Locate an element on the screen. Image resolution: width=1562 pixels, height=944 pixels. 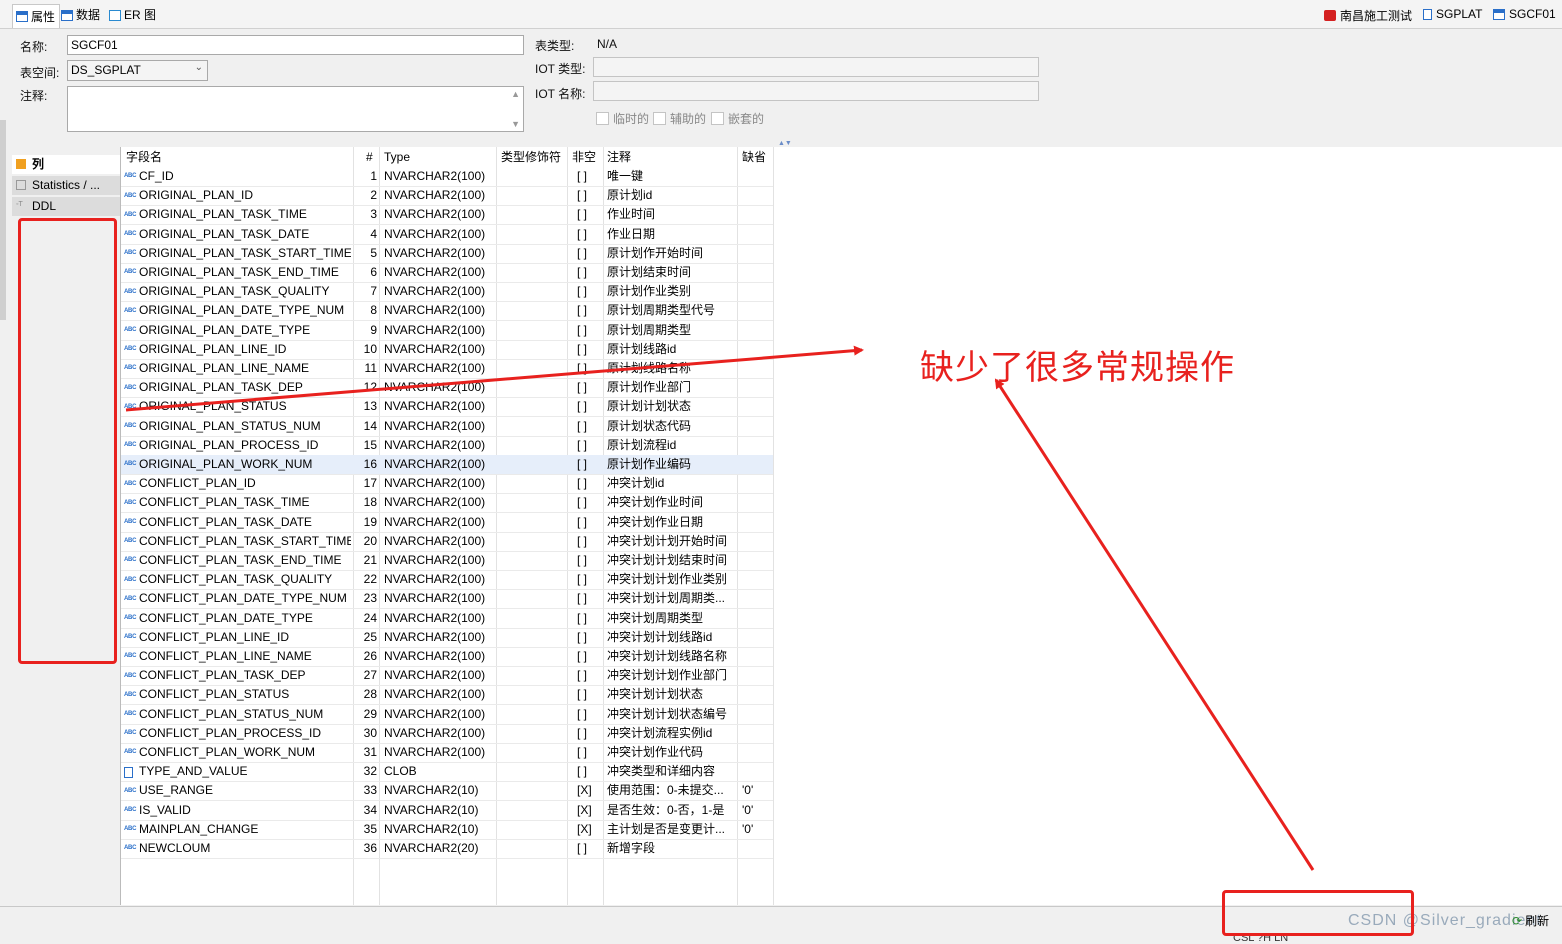
arrow-to-annotation-bottom is located at coordinates (1154, 624).